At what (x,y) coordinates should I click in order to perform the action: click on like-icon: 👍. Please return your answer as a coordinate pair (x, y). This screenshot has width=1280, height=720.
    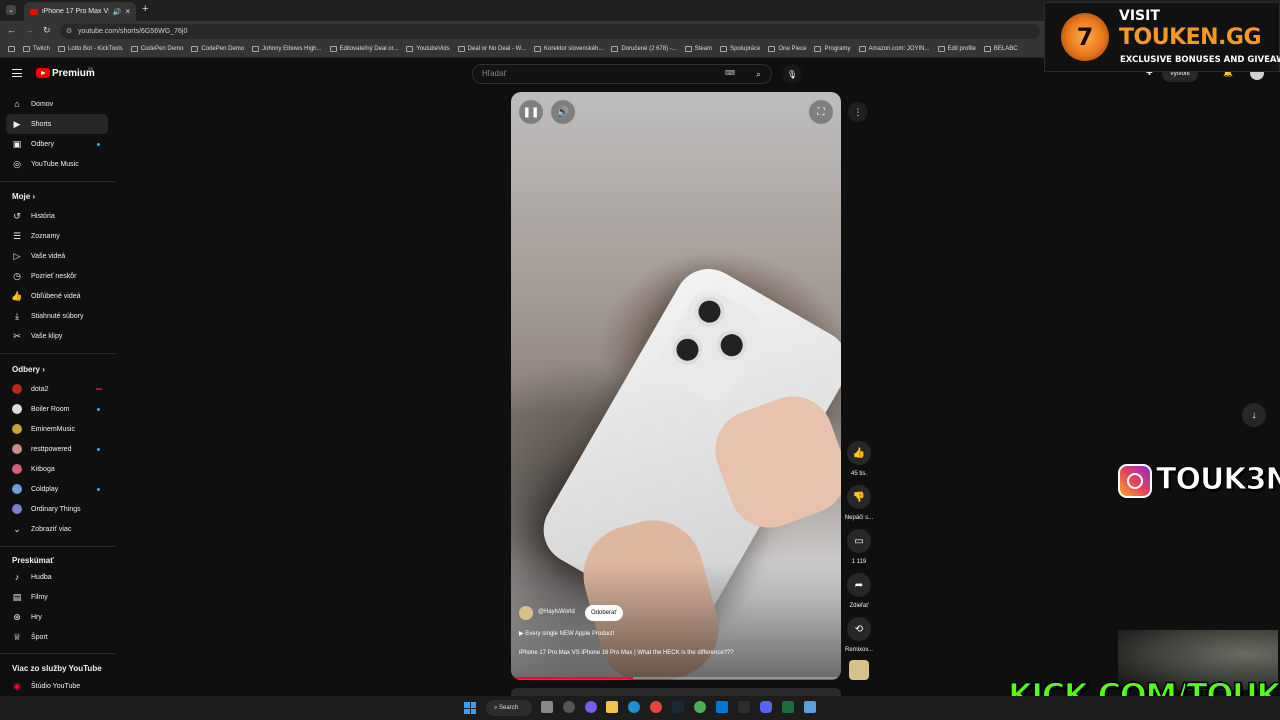
    Looking at the image, I should click on (859, 453).